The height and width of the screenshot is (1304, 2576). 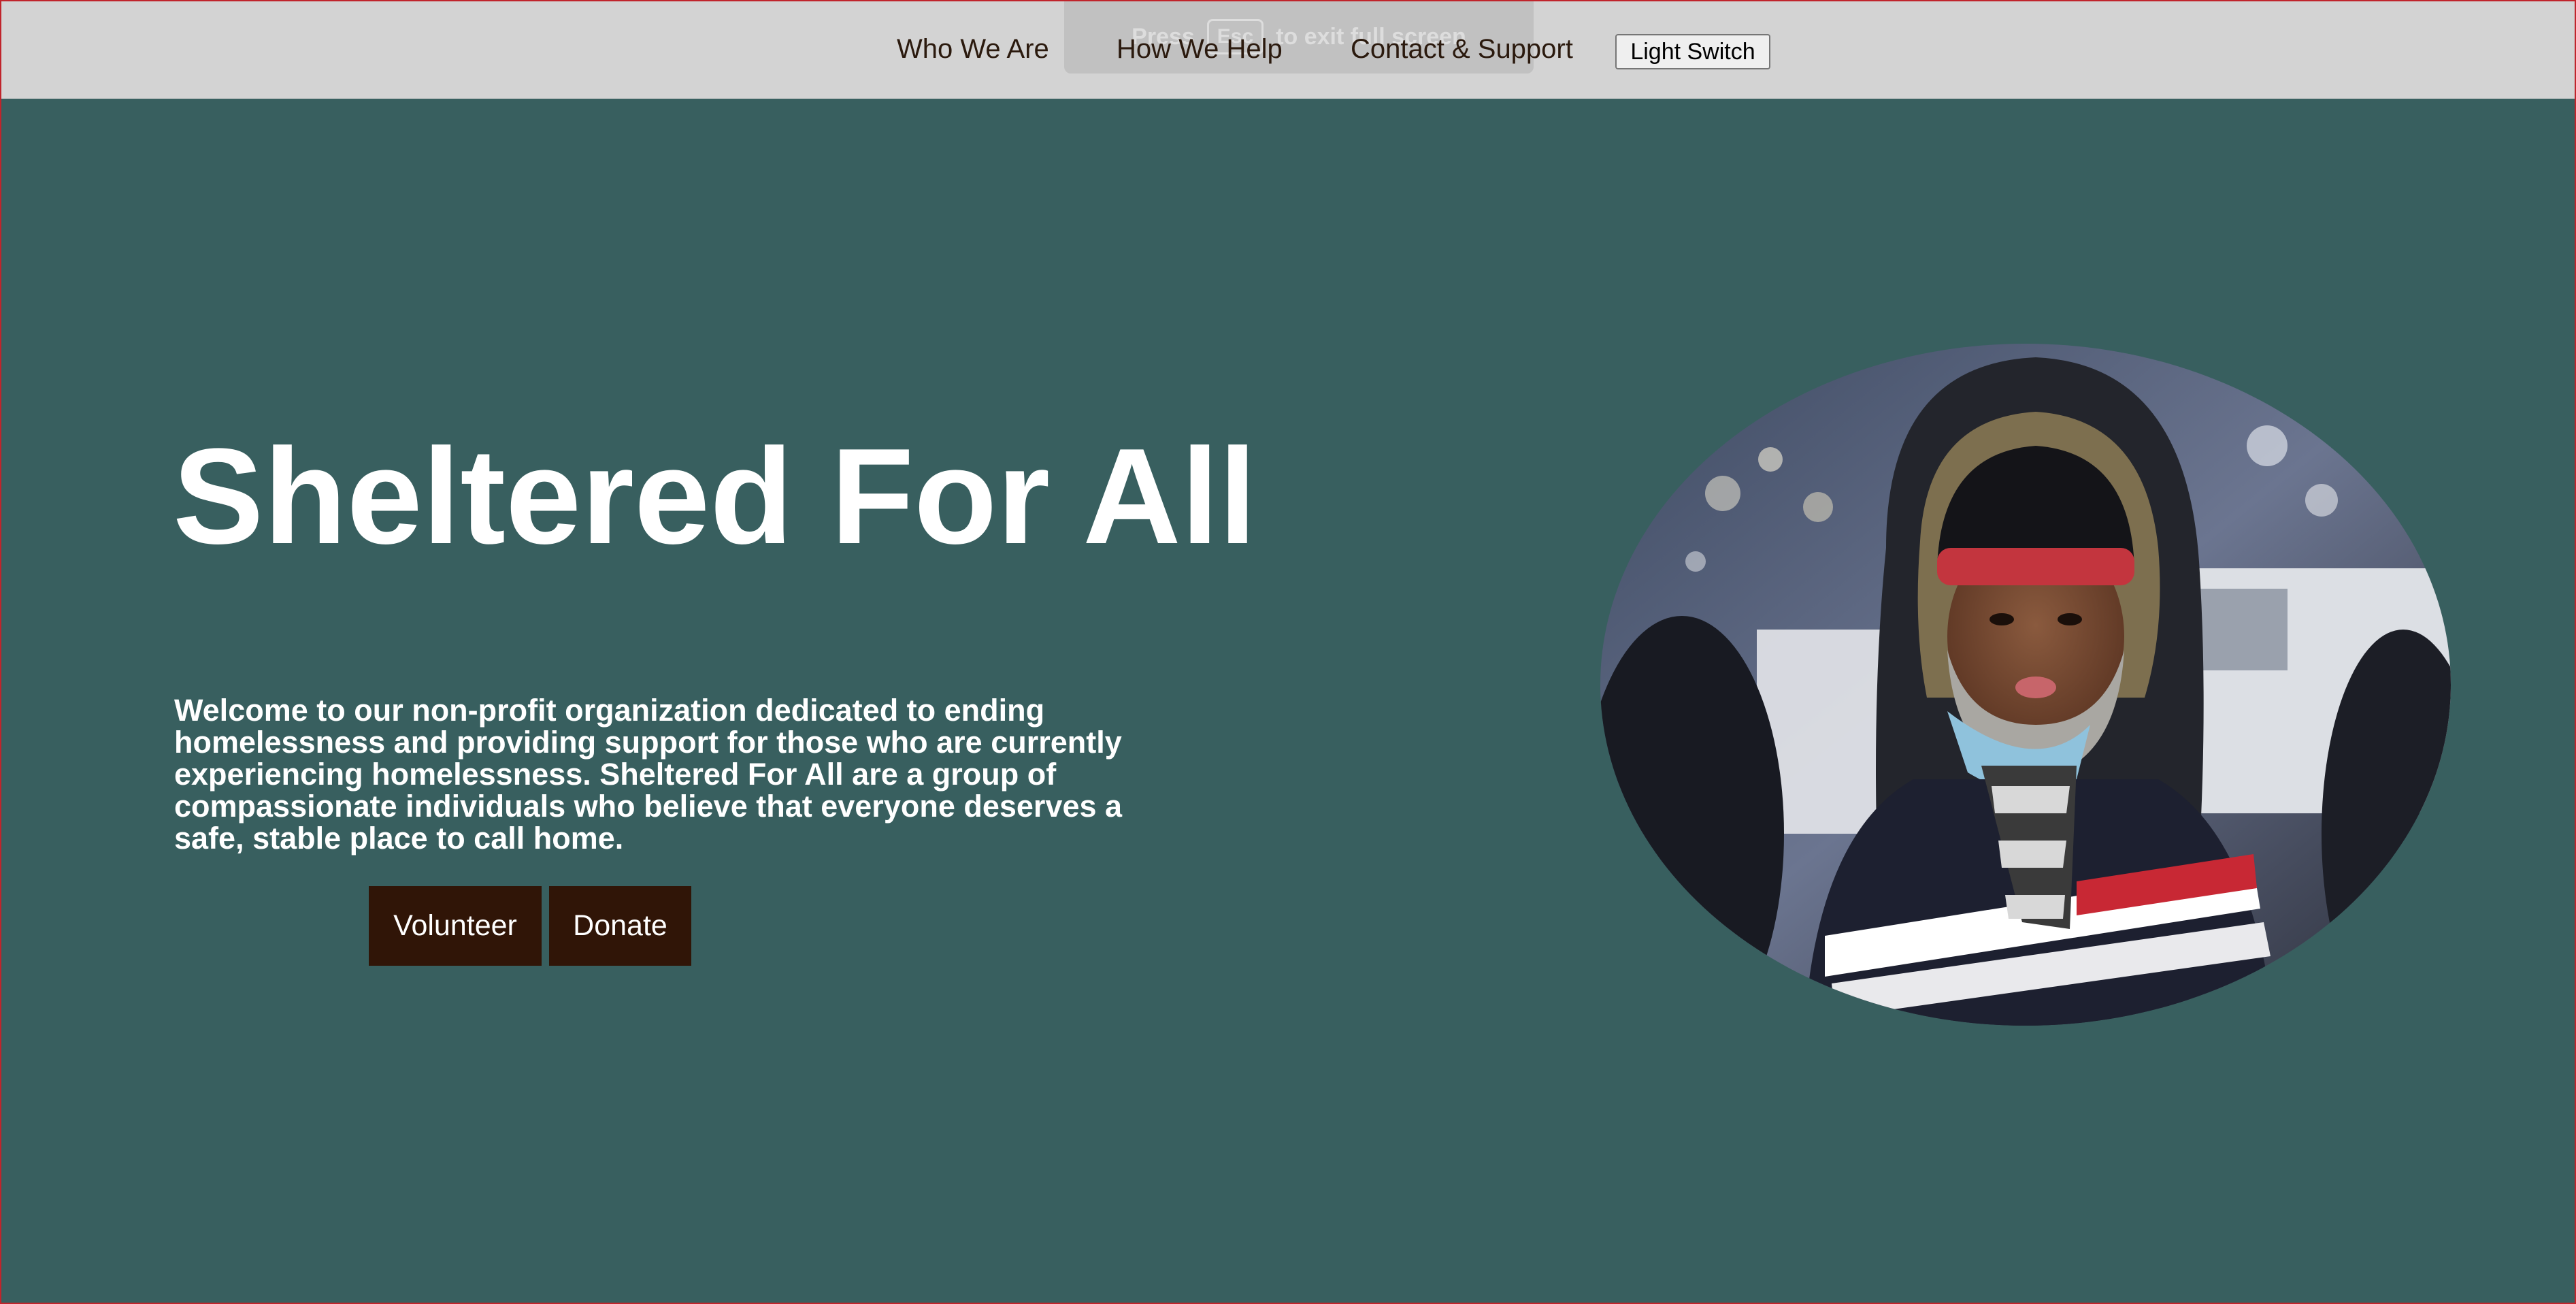 What do you see at coordinates (1200, 49) in the screenshot?
I see `nav-link-how-we-help: How We Help` at bounding box center [1200, 49].